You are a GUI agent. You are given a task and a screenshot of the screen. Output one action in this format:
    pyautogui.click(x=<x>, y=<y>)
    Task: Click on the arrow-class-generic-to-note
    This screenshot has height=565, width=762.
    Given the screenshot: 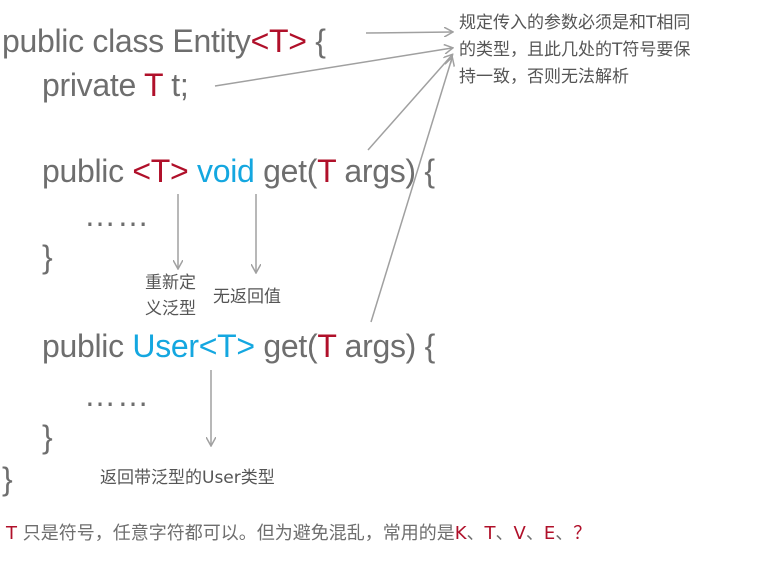 What is the action you would take?
    pyautogui.click(x=408, y=32)
    